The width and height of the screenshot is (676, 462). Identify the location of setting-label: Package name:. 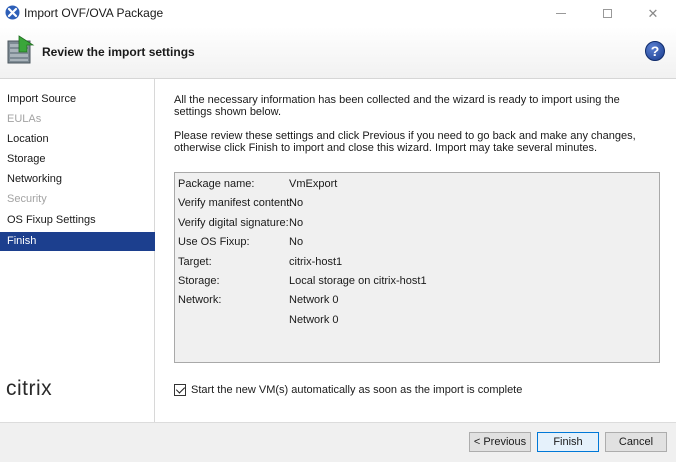
(216, 184).